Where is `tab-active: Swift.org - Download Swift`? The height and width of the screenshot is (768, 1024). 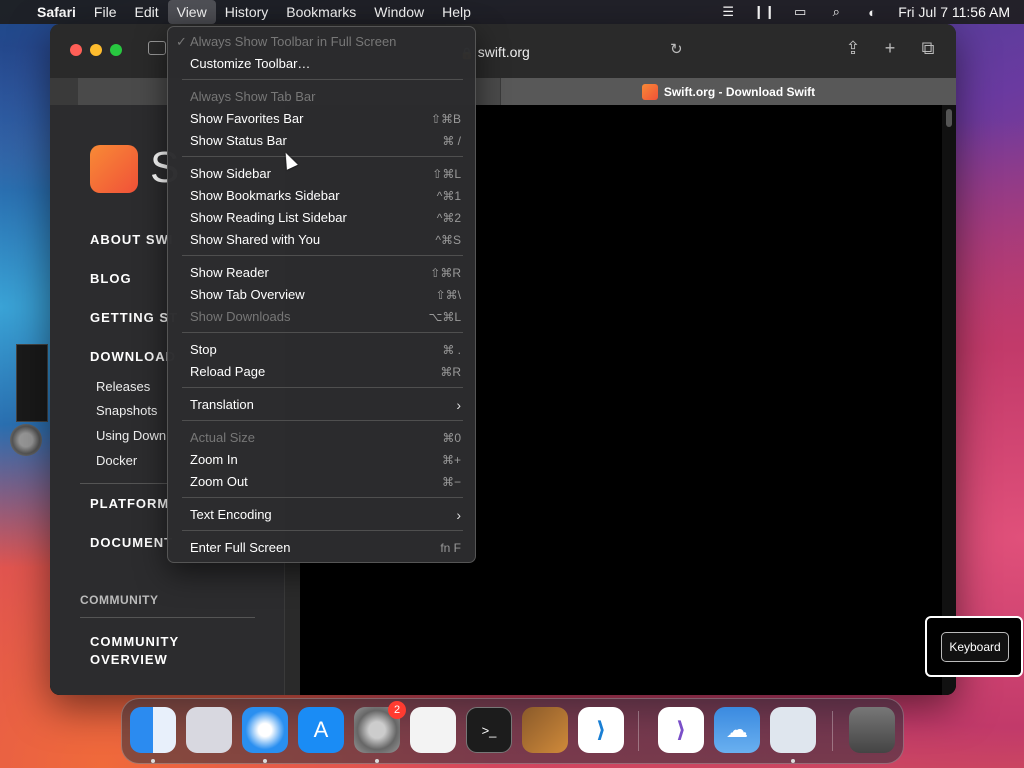 tab-active: Swift.org - Download Swift is located at coordinates (728, 91).